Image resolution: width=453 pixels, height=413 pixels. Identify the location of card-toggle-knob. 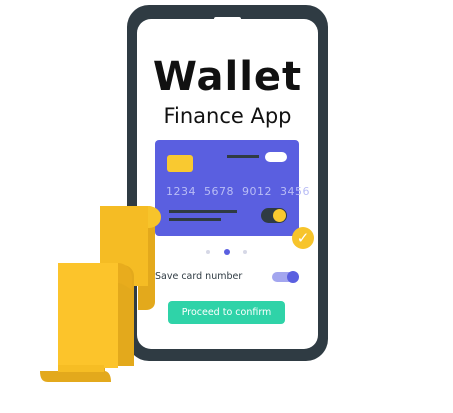
(279, 215).